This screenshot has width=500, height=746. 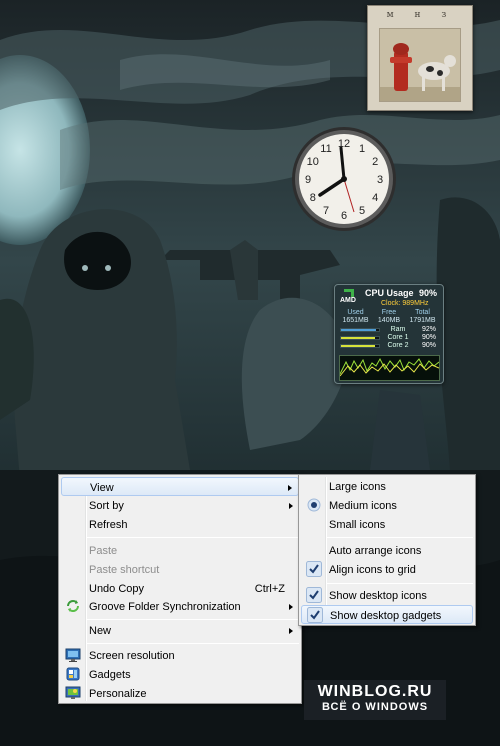 What do you see at coordinates (375, 198) in the screenshot?
I see `clock-number: 4` at bounding box center [375, 198].